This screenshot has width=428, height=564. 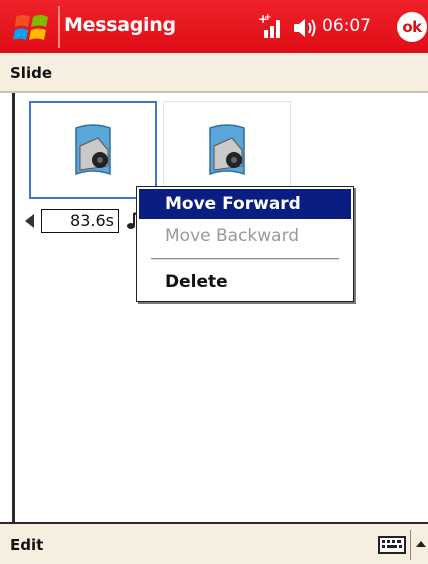 I want to click on volume-icon, so click(x=305, y=28).